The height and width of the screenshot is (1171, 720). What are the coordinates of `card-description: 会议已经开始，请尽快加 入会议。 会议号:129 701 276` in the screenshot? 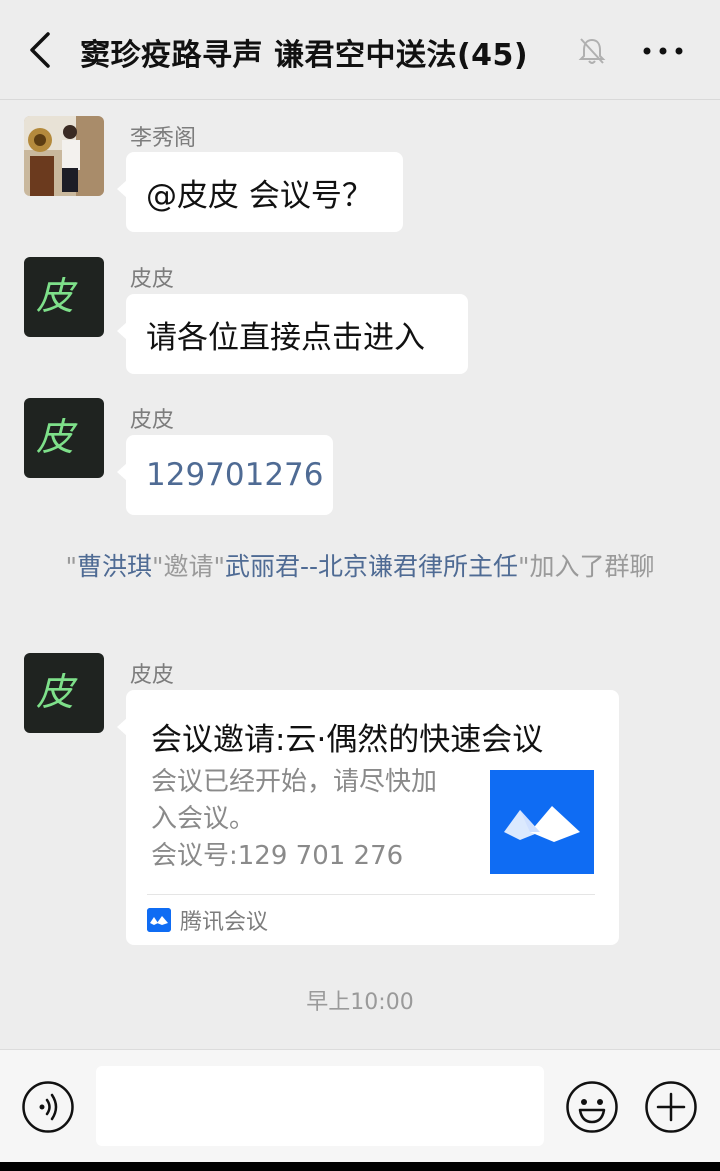 It's located at (311, 819).